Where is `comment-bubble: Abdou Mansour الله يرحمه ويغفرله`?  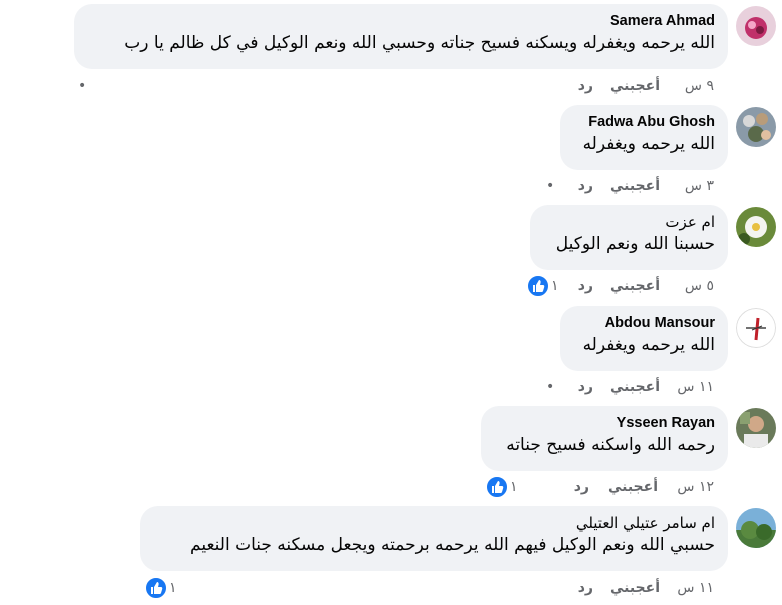
comment-bubble: Abdou Mansour الله يرحمه ويغفرله is located at coordinates (644, 338).